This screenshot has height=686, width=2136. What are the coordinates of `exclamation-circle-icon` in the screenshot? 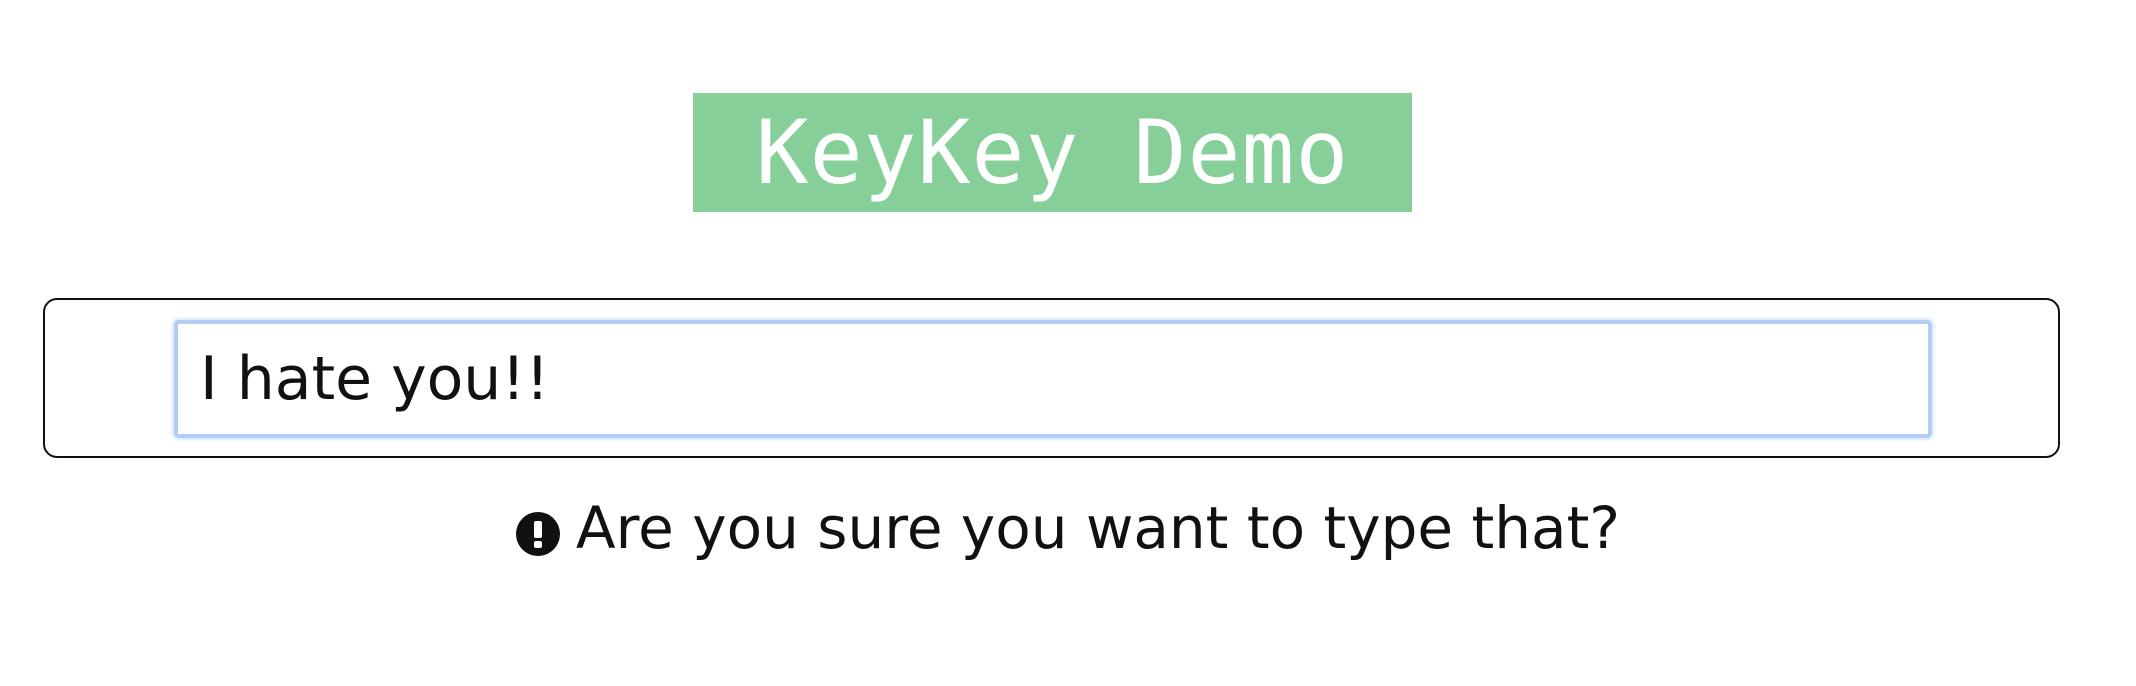 It's located at (537, 533).